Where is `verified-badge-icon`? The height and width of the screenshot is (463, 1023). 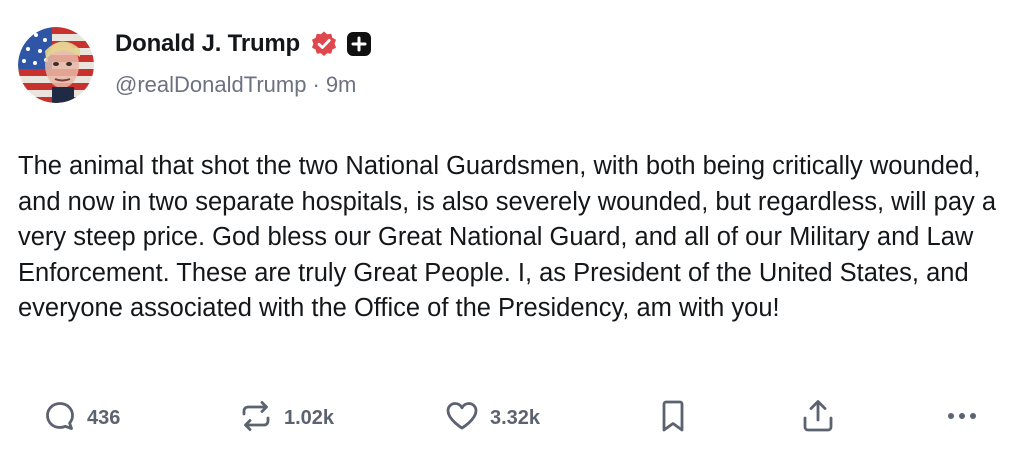 verified-badge-icon is located at coordinates (324, 44).